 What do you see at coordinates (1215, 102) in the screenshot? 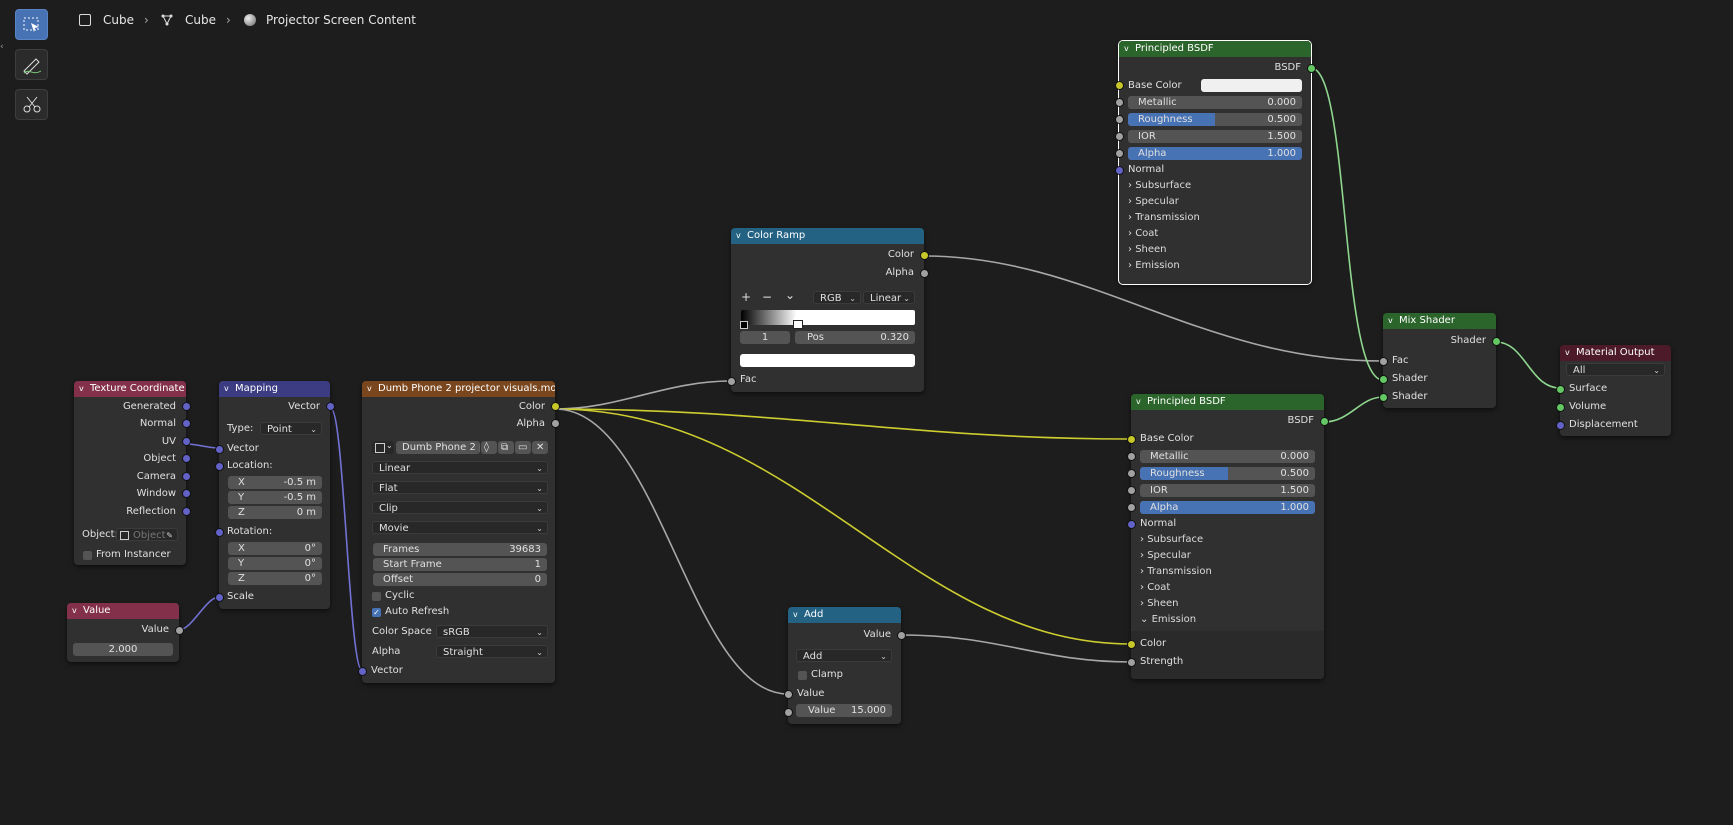
I see `metallic-field: Metallic 0.000` at bounding box center [1215, 102].